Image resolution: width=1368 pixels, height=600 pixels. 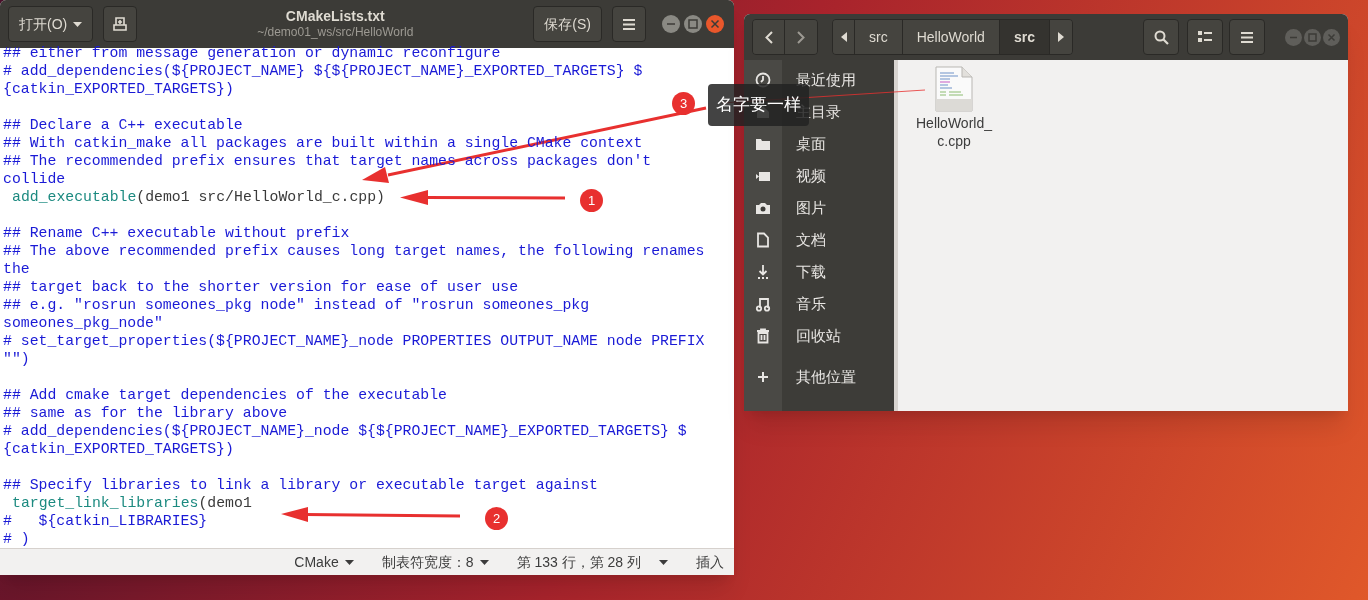 I want to click on cursor-position-dropdown: 第 133 行，第 28 列, so click(x=592, y=562).